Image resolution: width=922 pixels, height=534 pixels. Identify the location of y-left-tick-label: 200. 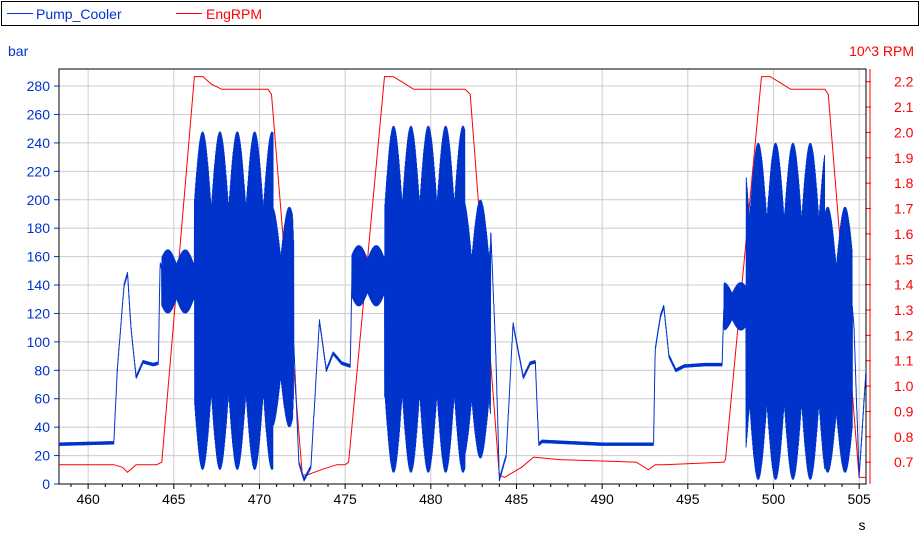
(39, 200).